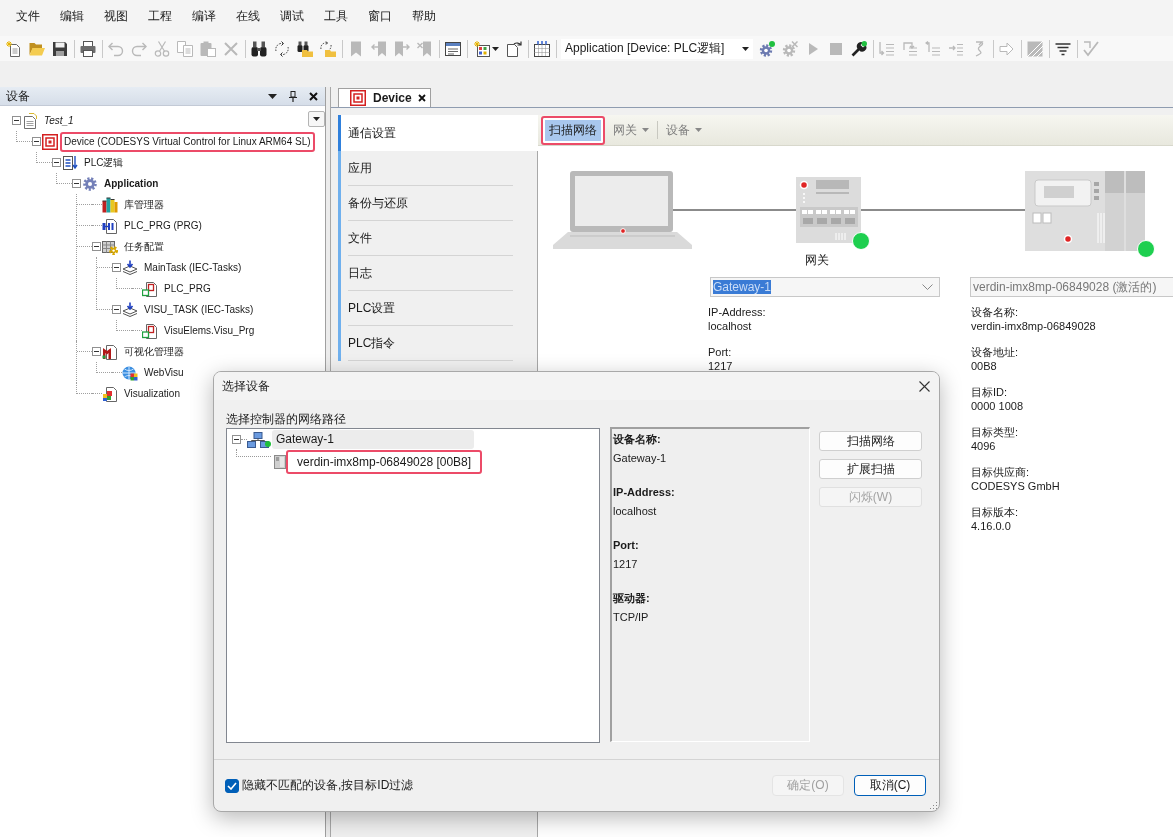 Image resolution: width=1173 pixels, height=837 pixels. What do you see at coordinates (995, 512) in the screenshot?
I see `info-label: 目标版本:` at bounding box center [995, 512].